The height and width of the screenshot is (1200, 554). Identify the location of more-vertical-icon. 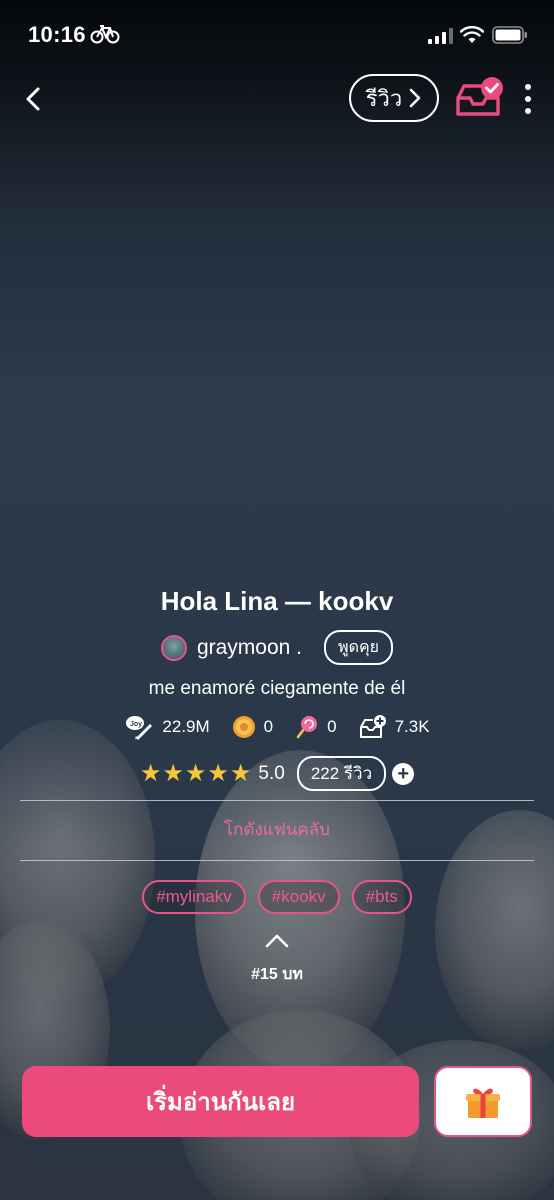
(528, 99).